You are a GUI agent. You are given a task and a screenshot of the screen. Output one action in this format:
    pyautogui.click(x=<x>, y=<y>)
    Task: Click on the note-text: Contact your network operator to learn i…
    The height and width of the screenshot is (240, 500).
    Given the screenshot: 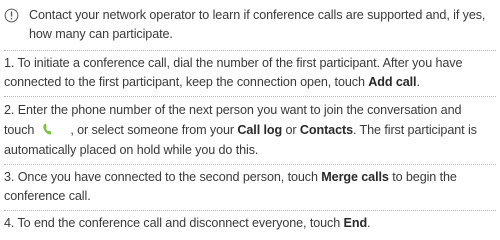 What is the action you would take?
    pyautogui.click(x=257, y=24)
    